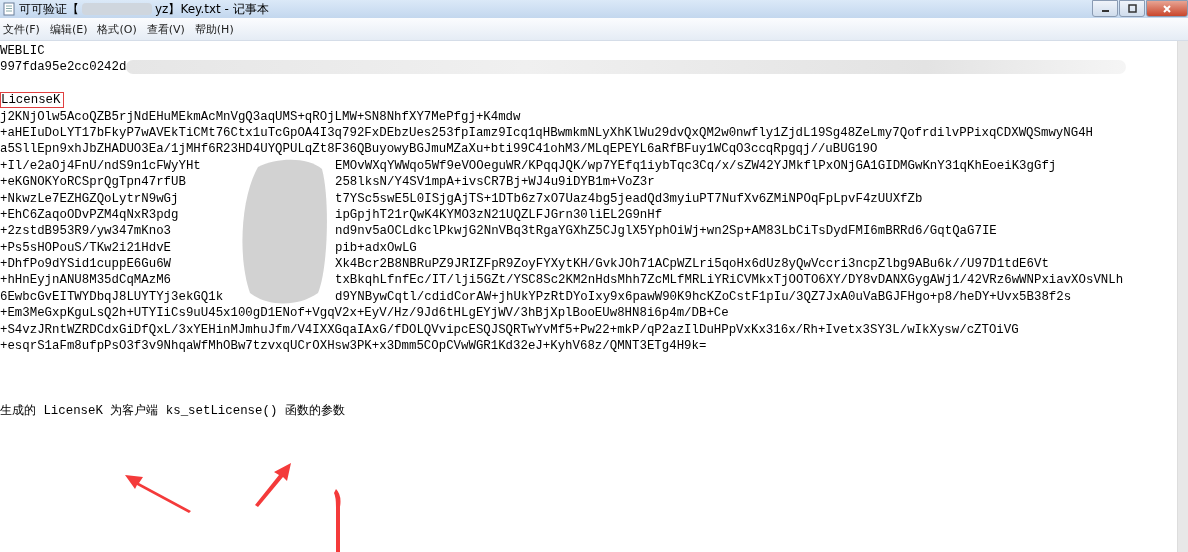 This screenshot has height=552, width=1188. Describe the element at coordinates (692, 264) in the screenshot. I see `text-line: Xk4Bcr2B8NBRuPZ9JRIZFpR9ZoyFYXytKH/GvkJOh71ACpWZLri5qoHx6dUz8yQwVccri3ncpZlbg9ABu6k//U97D1tdE6Vt` at that location.